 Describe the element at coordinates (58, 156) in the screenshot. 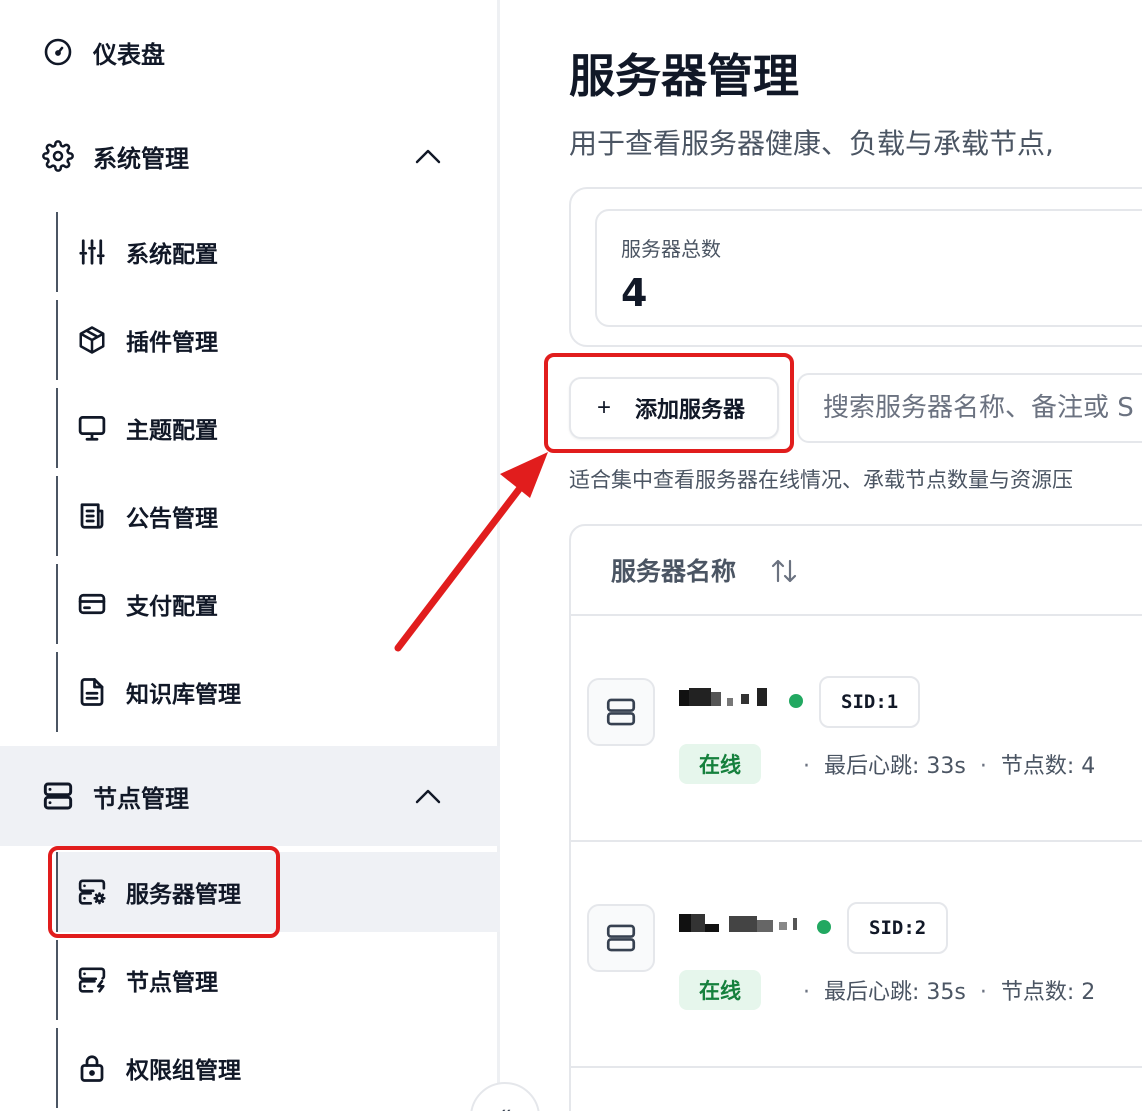

I see `gear-icon` at that location.